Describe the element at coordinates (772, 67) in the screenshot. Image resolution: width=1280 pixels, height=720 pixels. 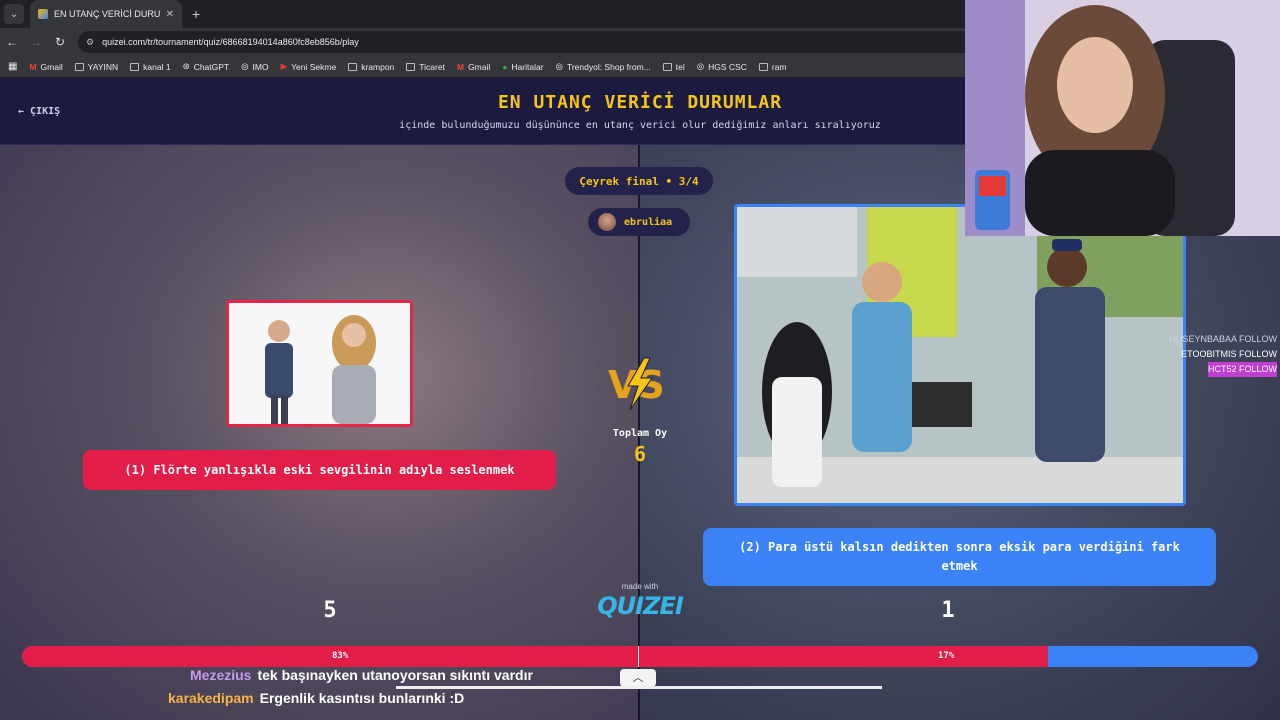
I see `bookmark-ram: ram` at that location.